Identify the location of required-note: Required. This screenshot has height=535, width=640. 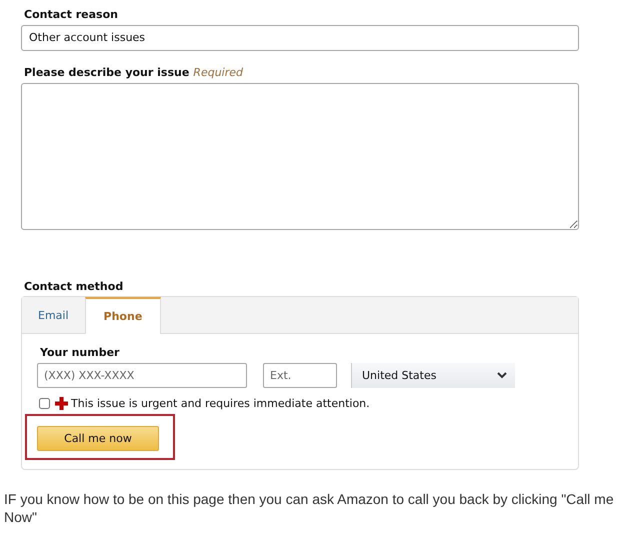
(218, 72).